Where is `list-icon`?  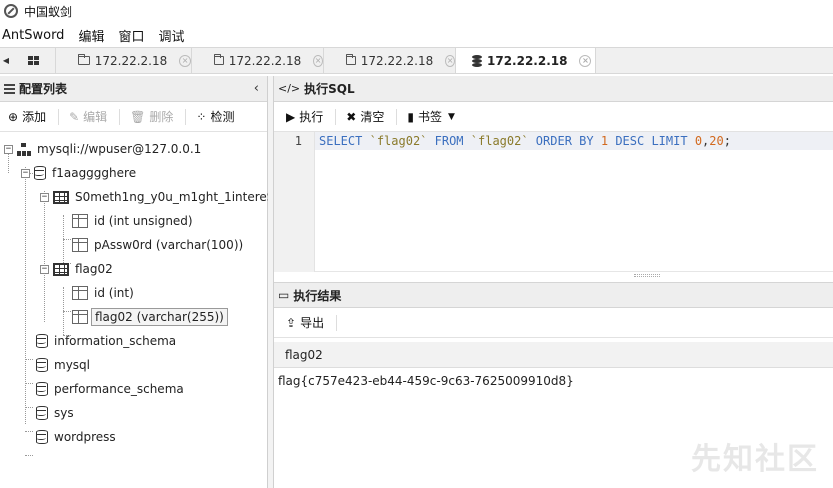 list-icon is located at coordinates (9, 88).